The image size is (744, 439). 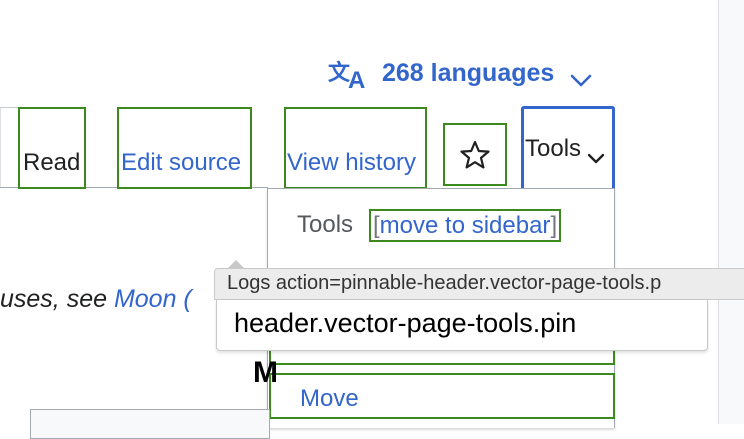 I want to click on pin-close-bracket: ], so click(x=554, y=225).